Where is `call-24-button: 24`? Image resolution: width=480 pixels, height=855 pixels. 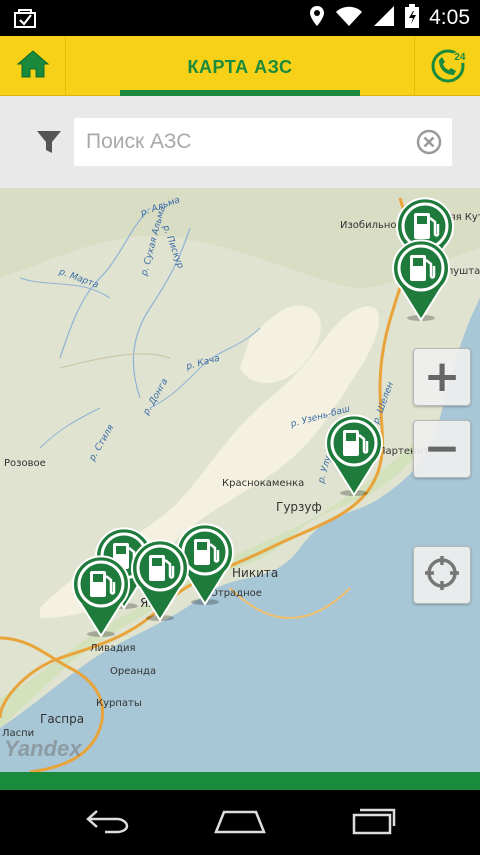
call-24-button: 24 is located at coordinates (447, 66).